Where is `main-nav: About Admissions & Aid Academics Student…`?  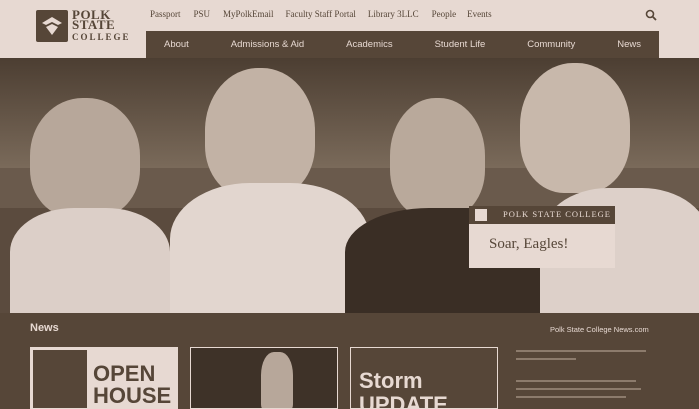 main-nav: About Admissions & Aid Academics Student… is located at coordinates (402, 44).